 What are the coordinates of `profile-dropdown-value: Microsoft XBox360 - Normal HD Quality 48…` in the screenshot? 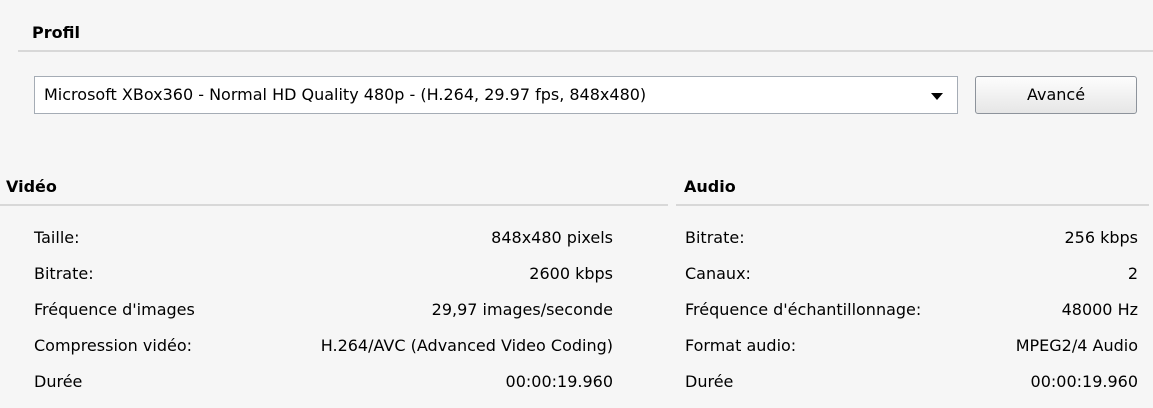 It's located at (345, 94).